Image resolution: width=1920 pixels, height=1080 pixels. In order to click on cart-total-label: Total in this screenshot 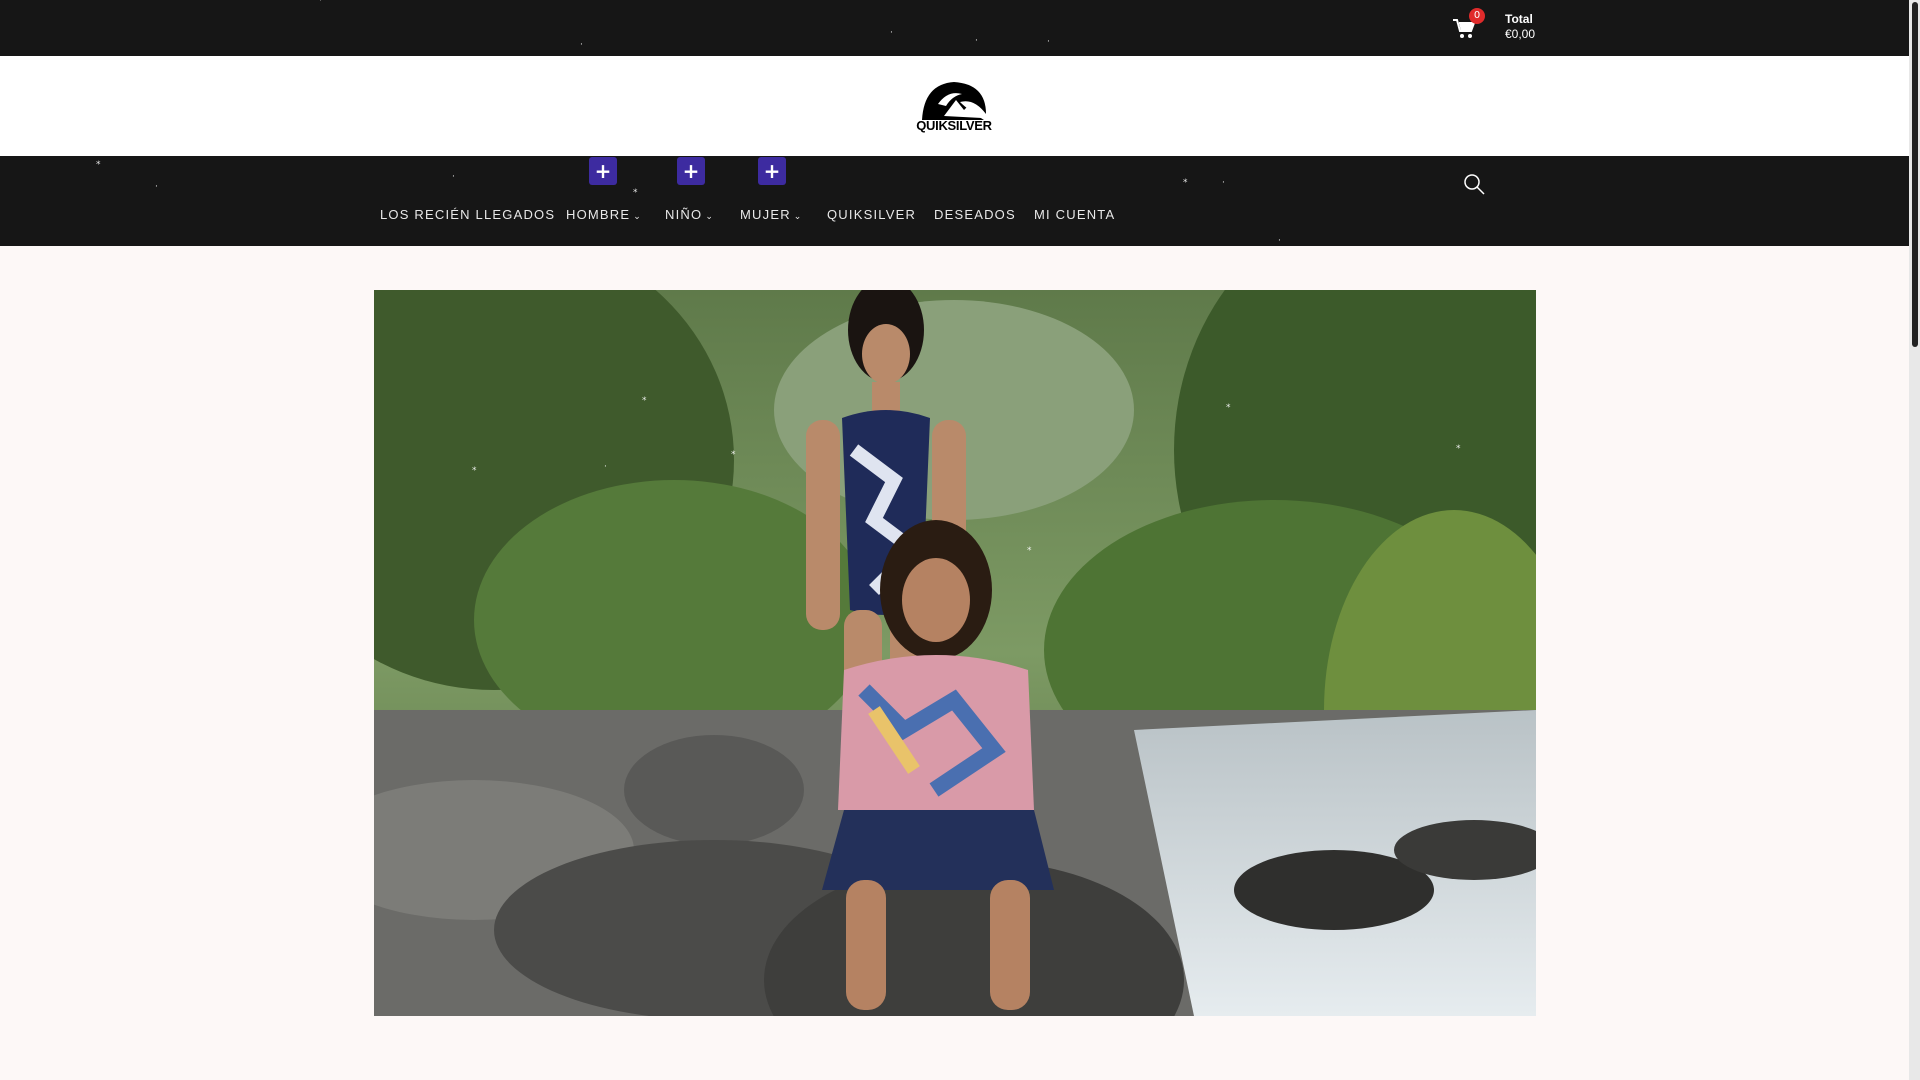, I will do `click(1519, 19)`.